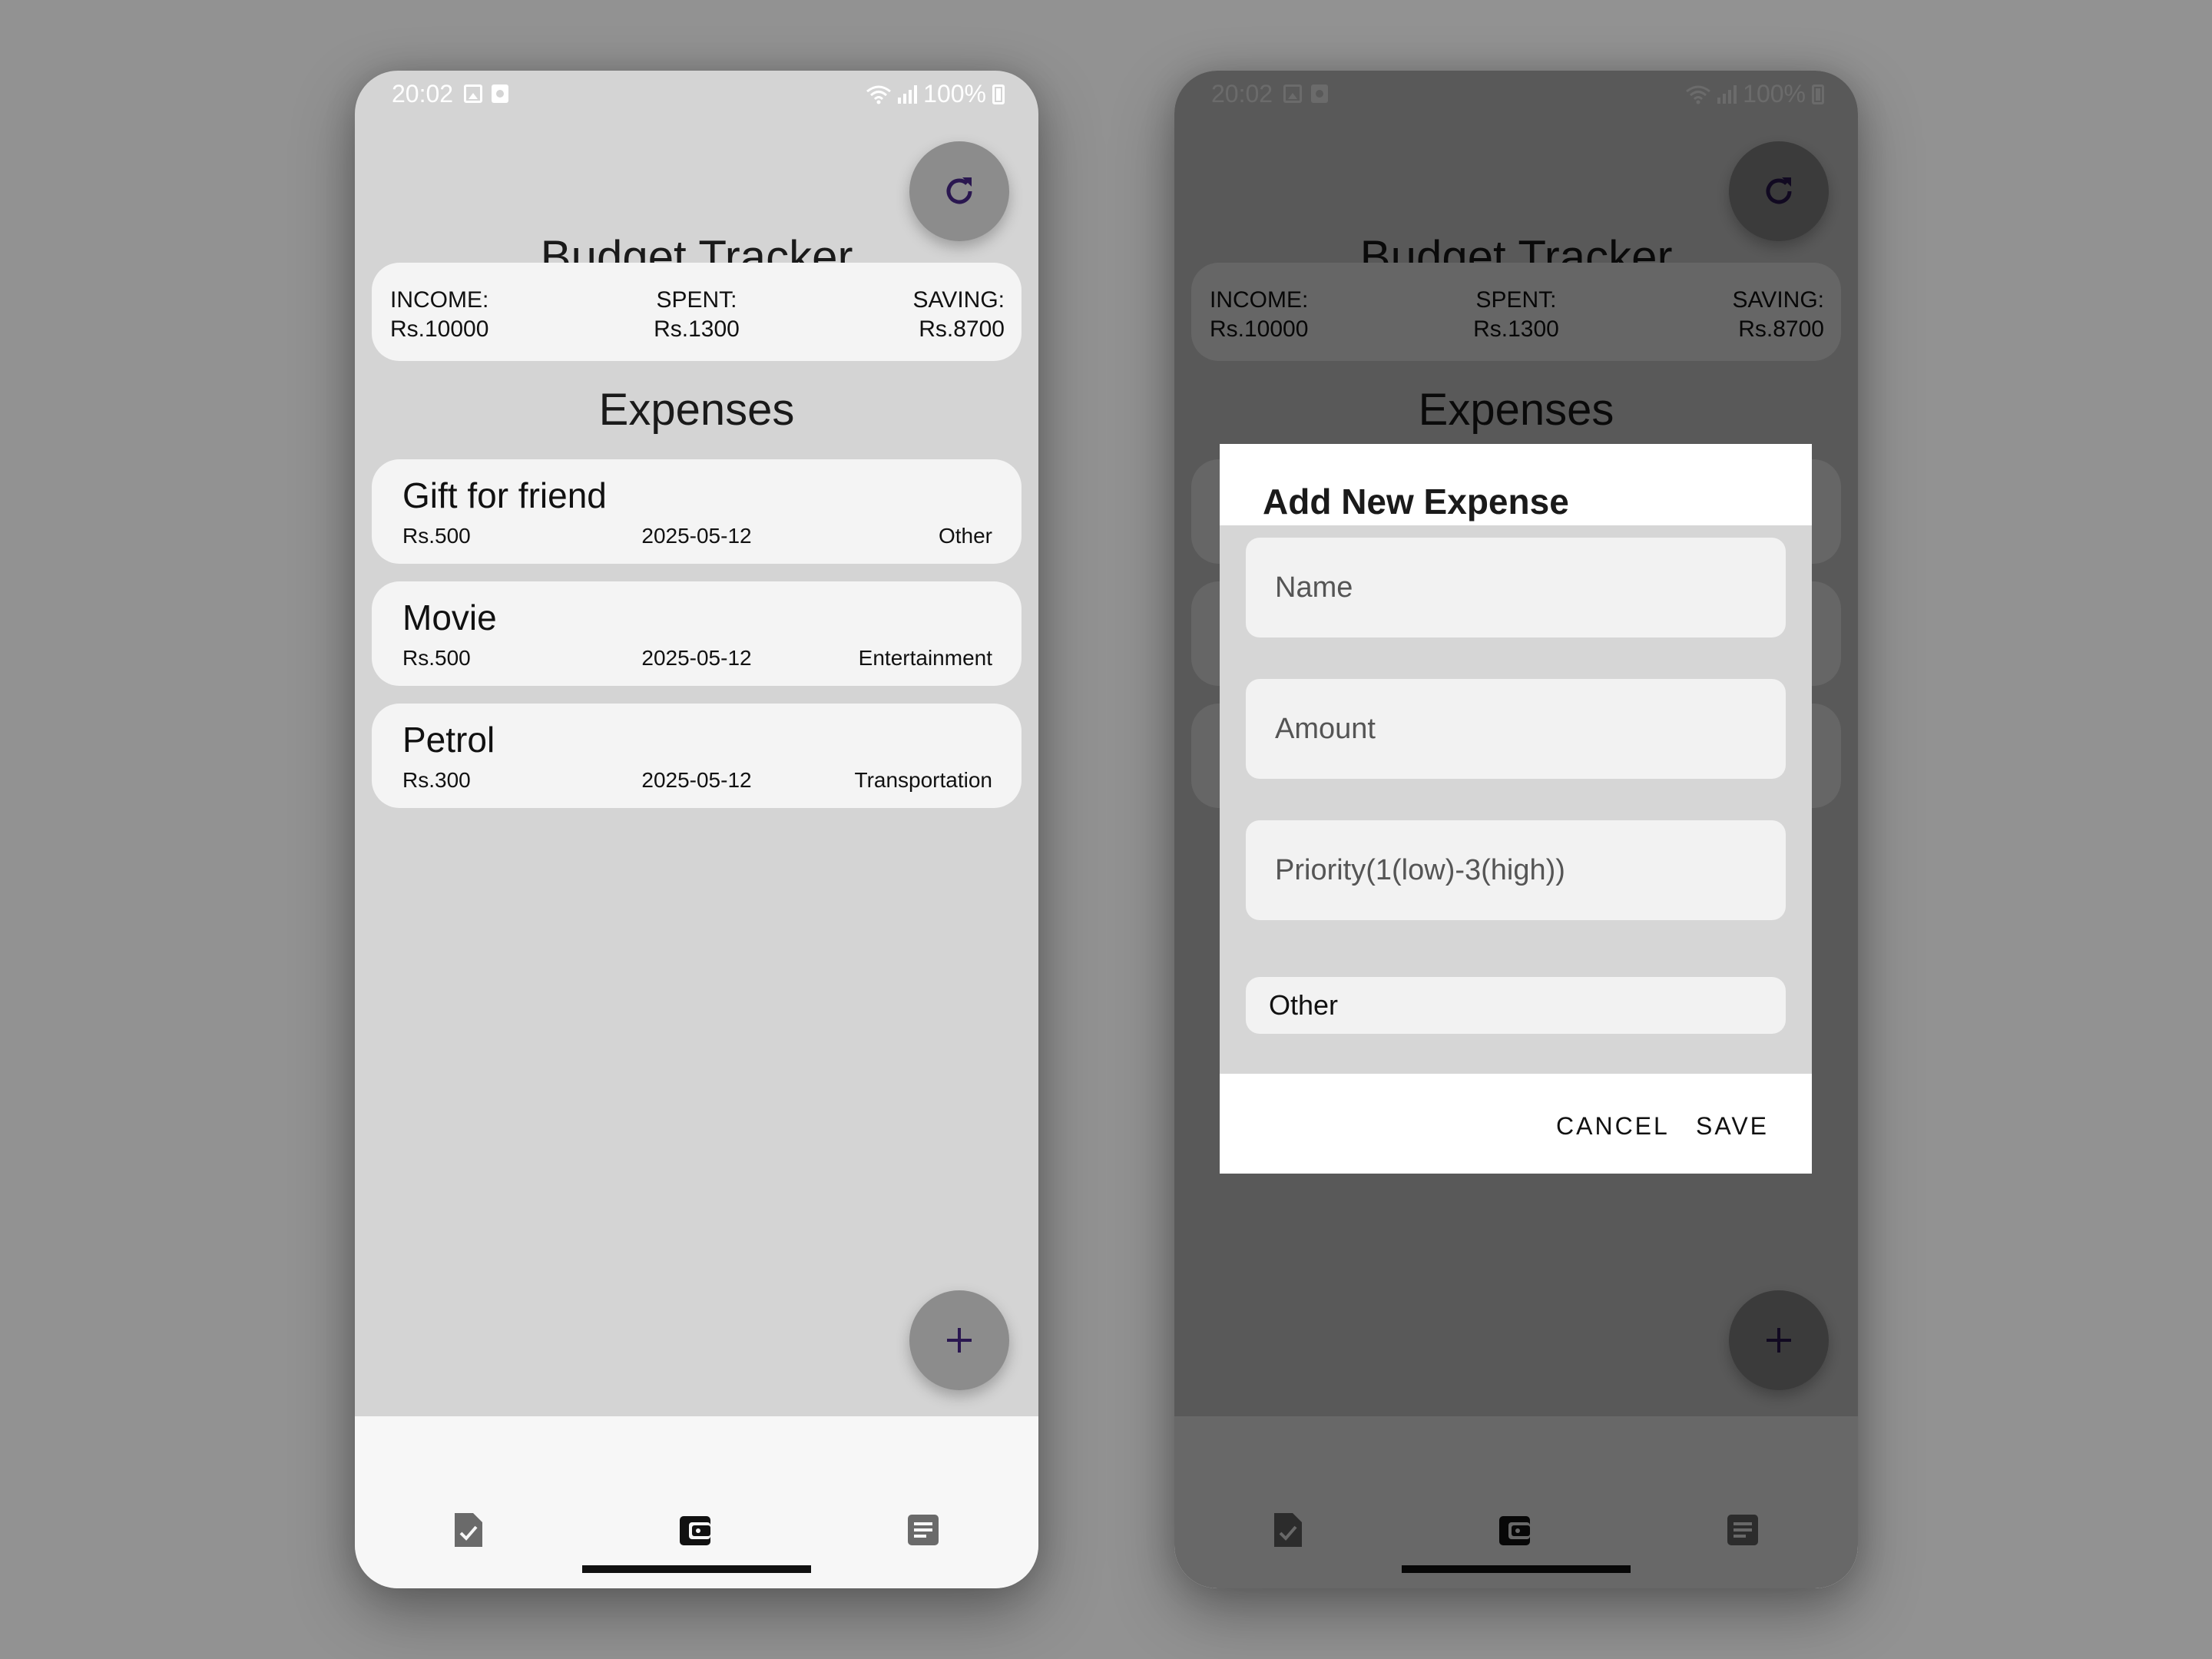 This screenshot has width=2212, height=1659. What do you see at coordinates (1613, 1127) in the screenshot?
I see `cancel-button: CANCEL` at bounding box center [1613, 1127].